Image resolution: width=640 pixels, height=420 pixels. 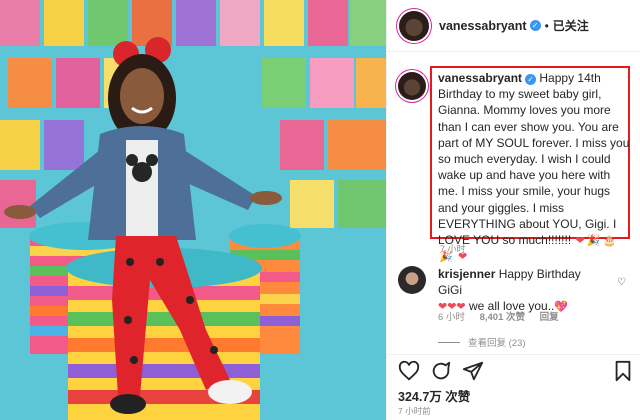 What do you see at coordinates (580, 241) in the screenshot?
I see `red-heart-icon: ❤` at bounding box center [580, 241].